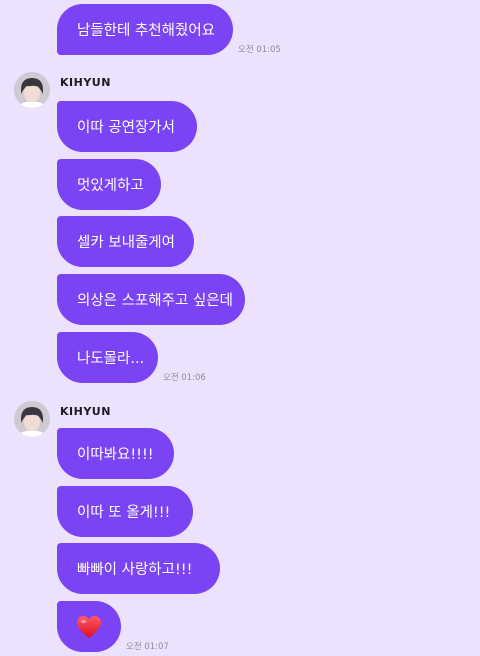  I want to click on message-timestamp: 오전 01:07, so click(147, 647).